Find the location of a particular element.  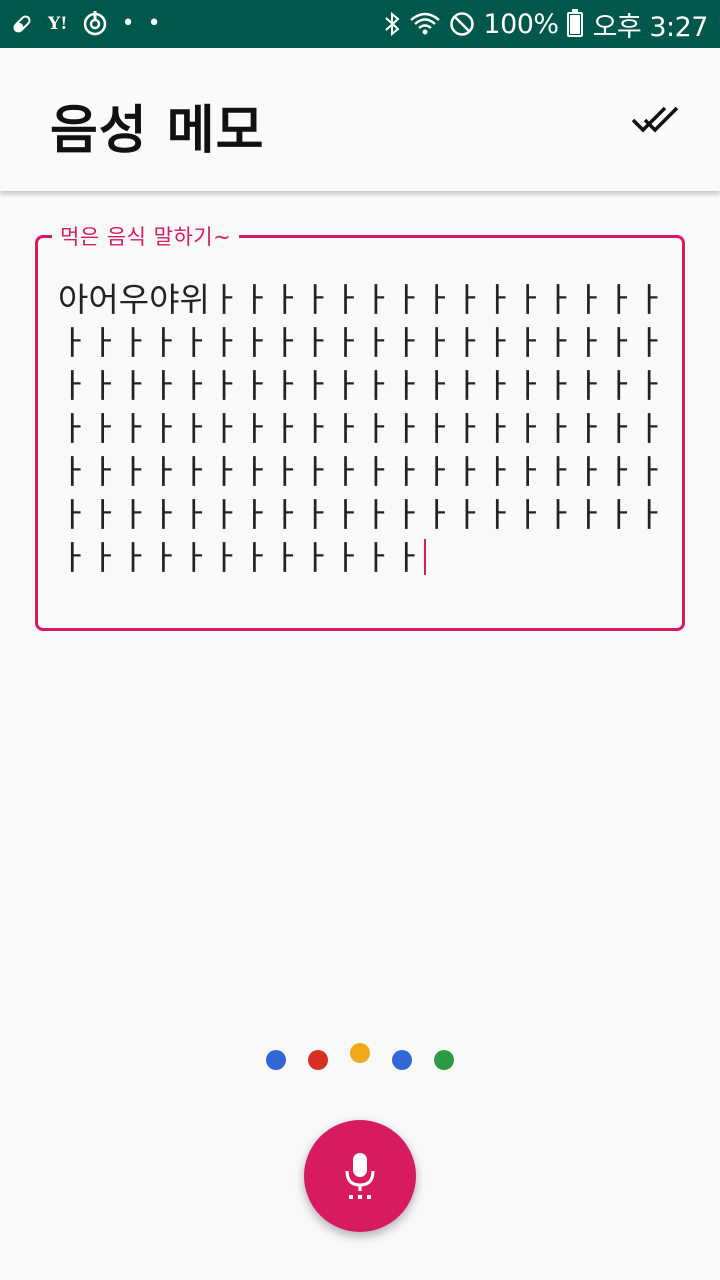

done-all-button is located at coordinates (656, 120).